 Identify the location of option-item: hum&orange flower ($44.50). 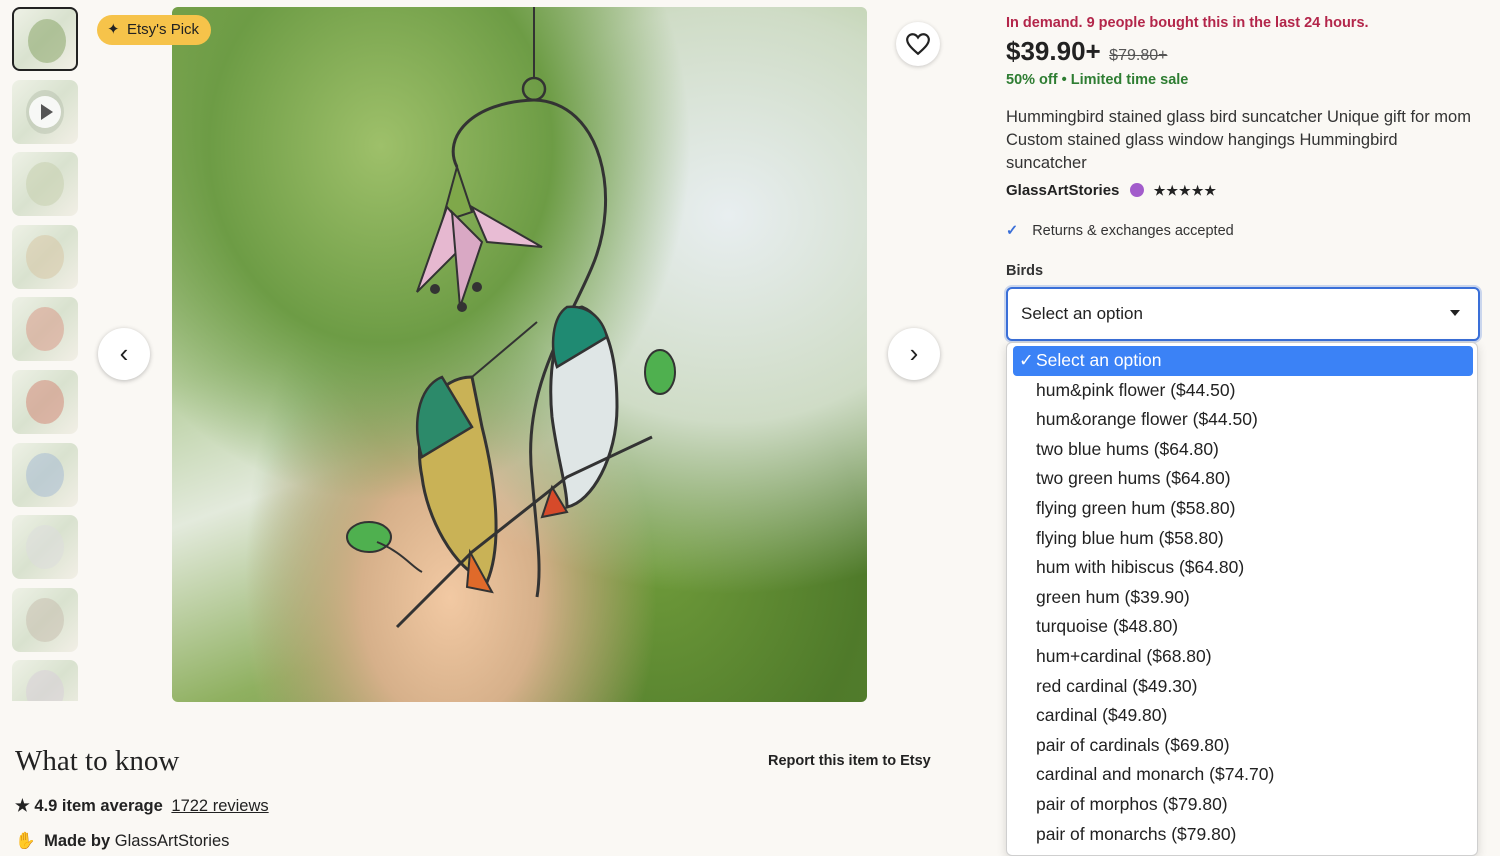
(1243, 420).